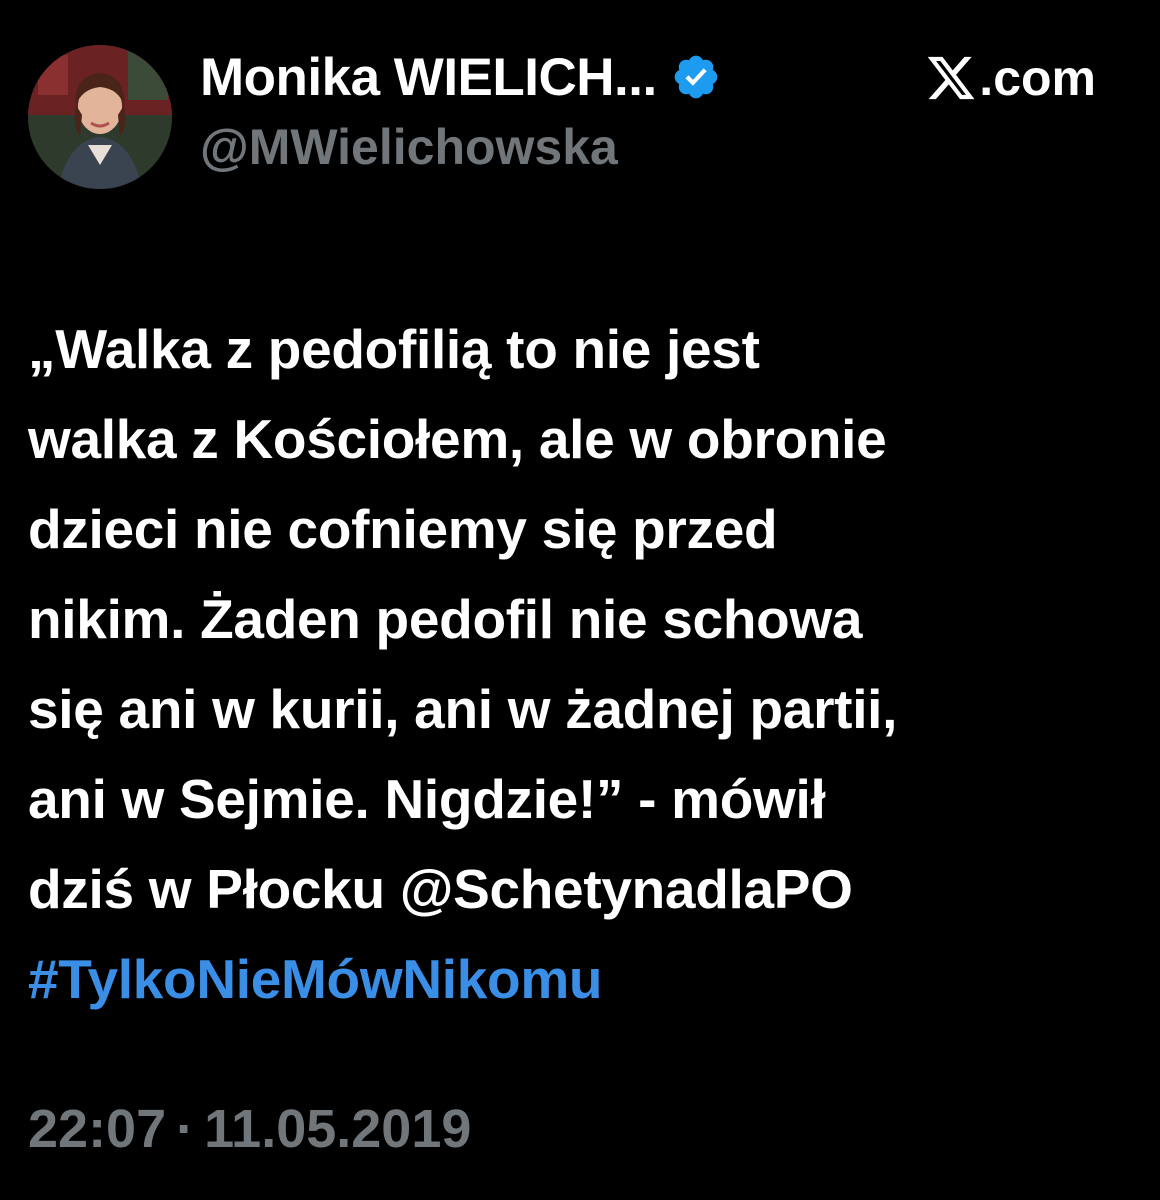 The image size is (1160, 1200). I want to click on timestamp: 22:07 · 11.05.2019, so click(249, 1129).